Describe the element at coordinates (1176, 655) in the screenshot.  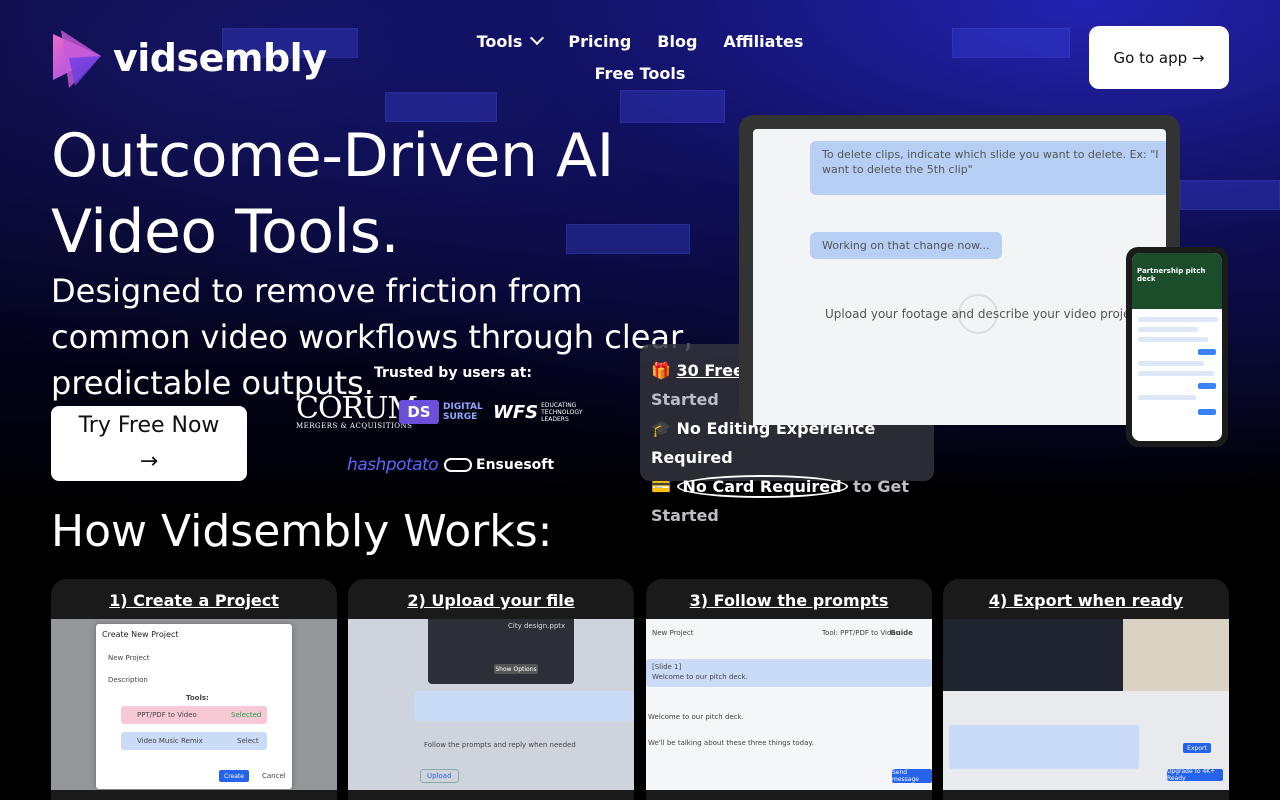
I see `video-thumbnail` at that location.